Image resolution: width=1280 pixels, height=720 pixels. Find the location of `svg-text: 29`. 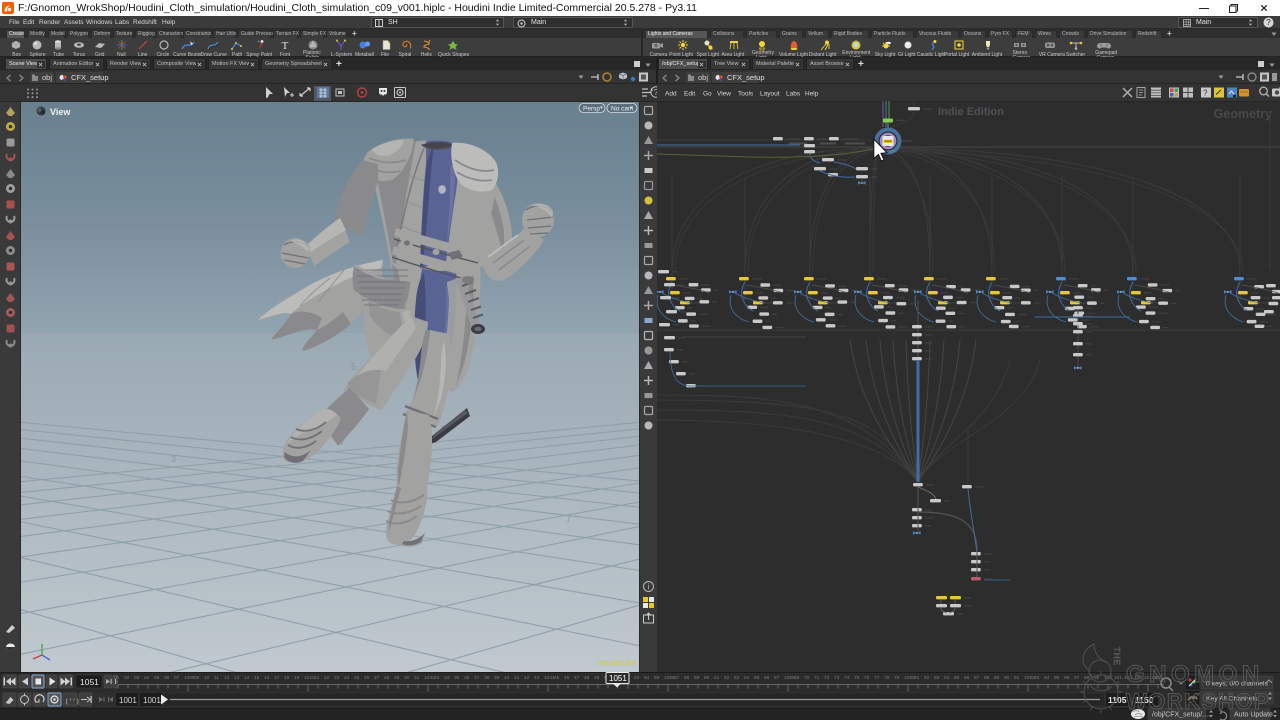

svg-text: 29 is located at coordinates (397, 678).